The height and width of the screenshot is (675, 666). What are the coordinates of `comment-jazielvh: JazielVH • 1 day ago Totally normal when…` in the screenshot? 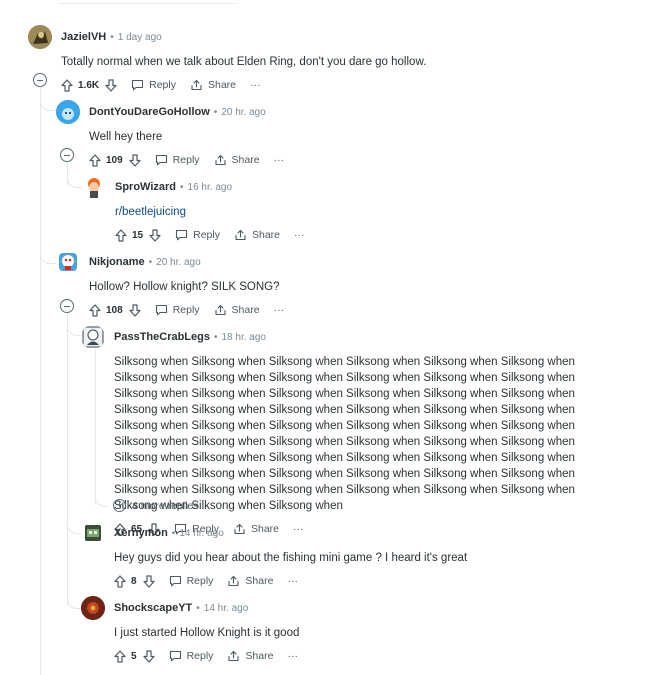 It's located at (324, 60).